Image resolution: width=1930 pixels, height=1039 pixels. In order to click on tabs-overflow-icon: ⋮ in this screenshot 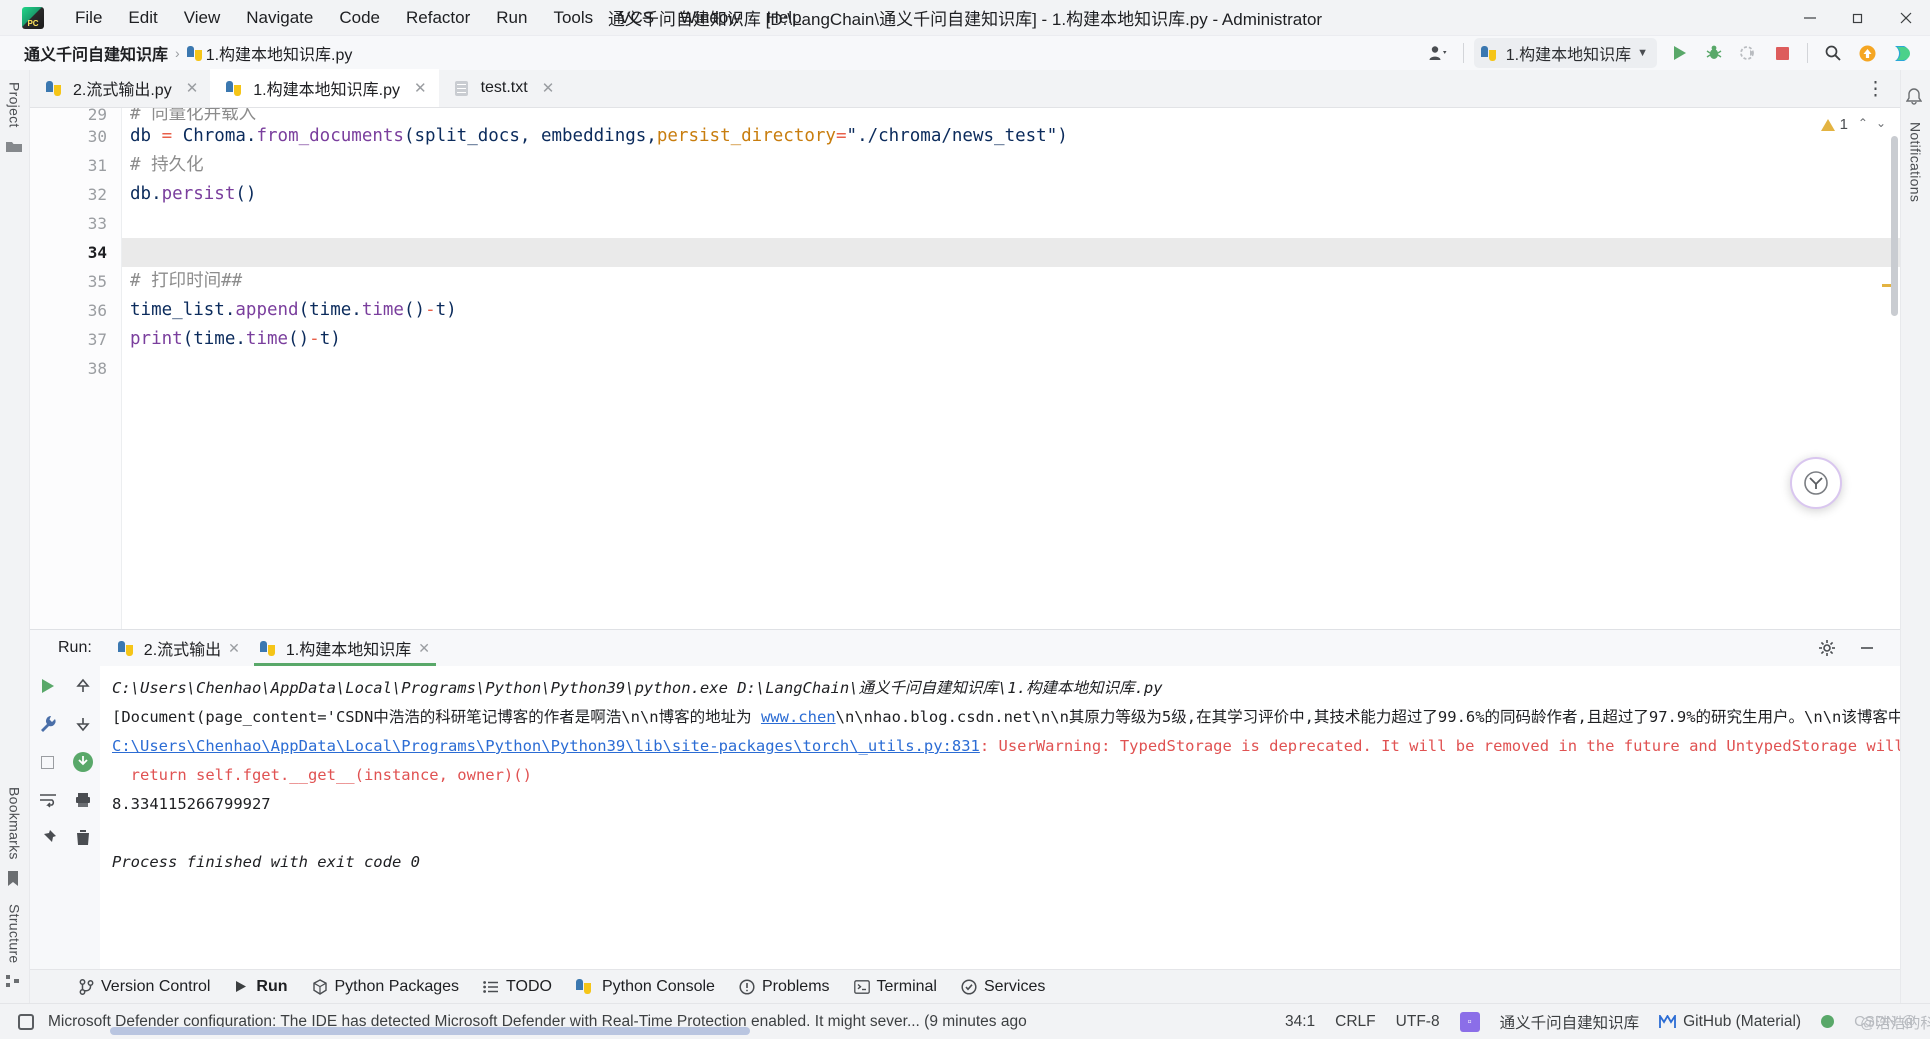, I will do `click(1883, 92)`.